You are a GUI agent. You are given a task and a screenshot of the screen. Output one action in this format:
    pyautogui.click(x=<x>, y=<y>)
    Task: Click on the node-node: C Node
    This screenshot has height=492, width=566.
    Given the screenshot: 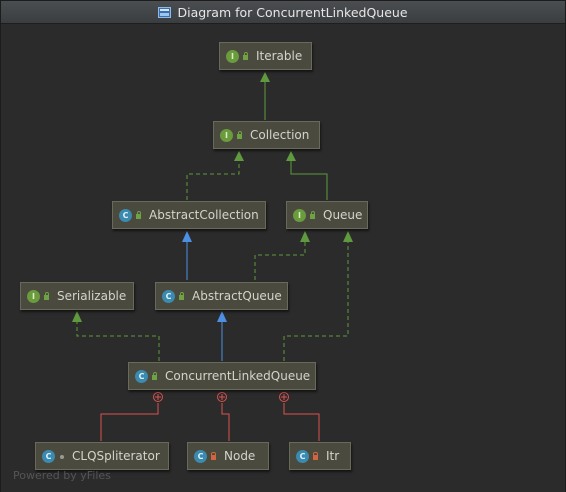 What is the action you would take?
    pyautogui.click(x=228, y=456)
    